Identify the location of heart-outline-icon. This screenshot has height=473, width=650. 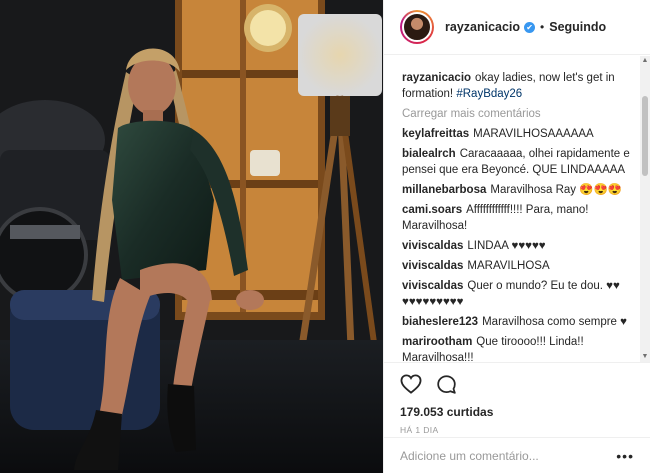
(411, 384).